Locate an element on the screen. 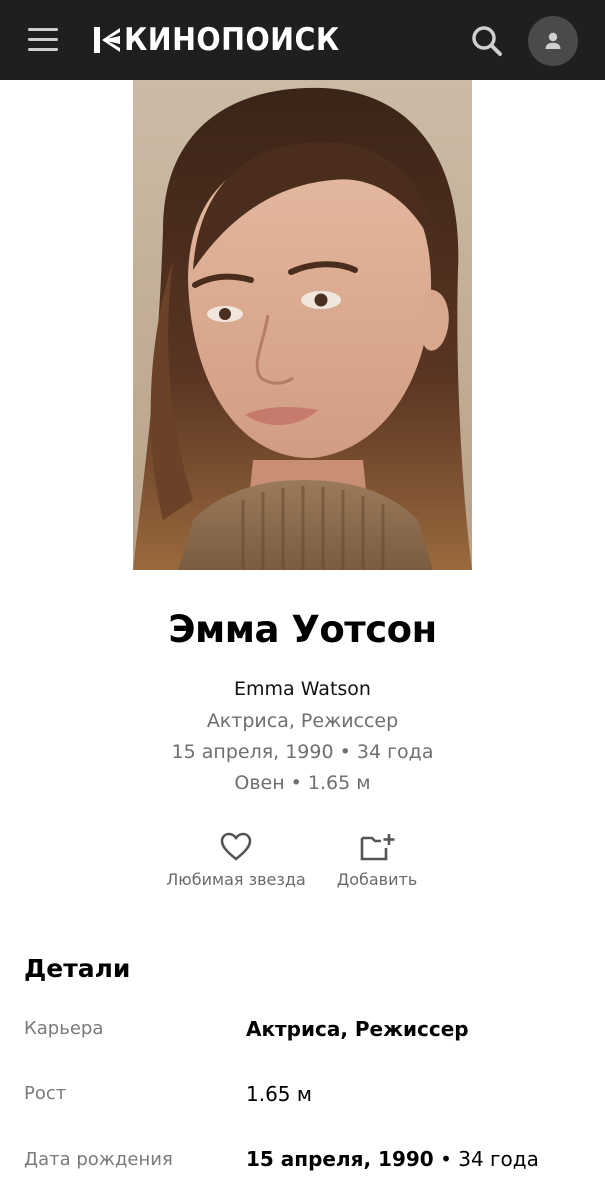 The width and height of the screenshot is (605, 1200). user-icon is located at coordinates (553, 40).